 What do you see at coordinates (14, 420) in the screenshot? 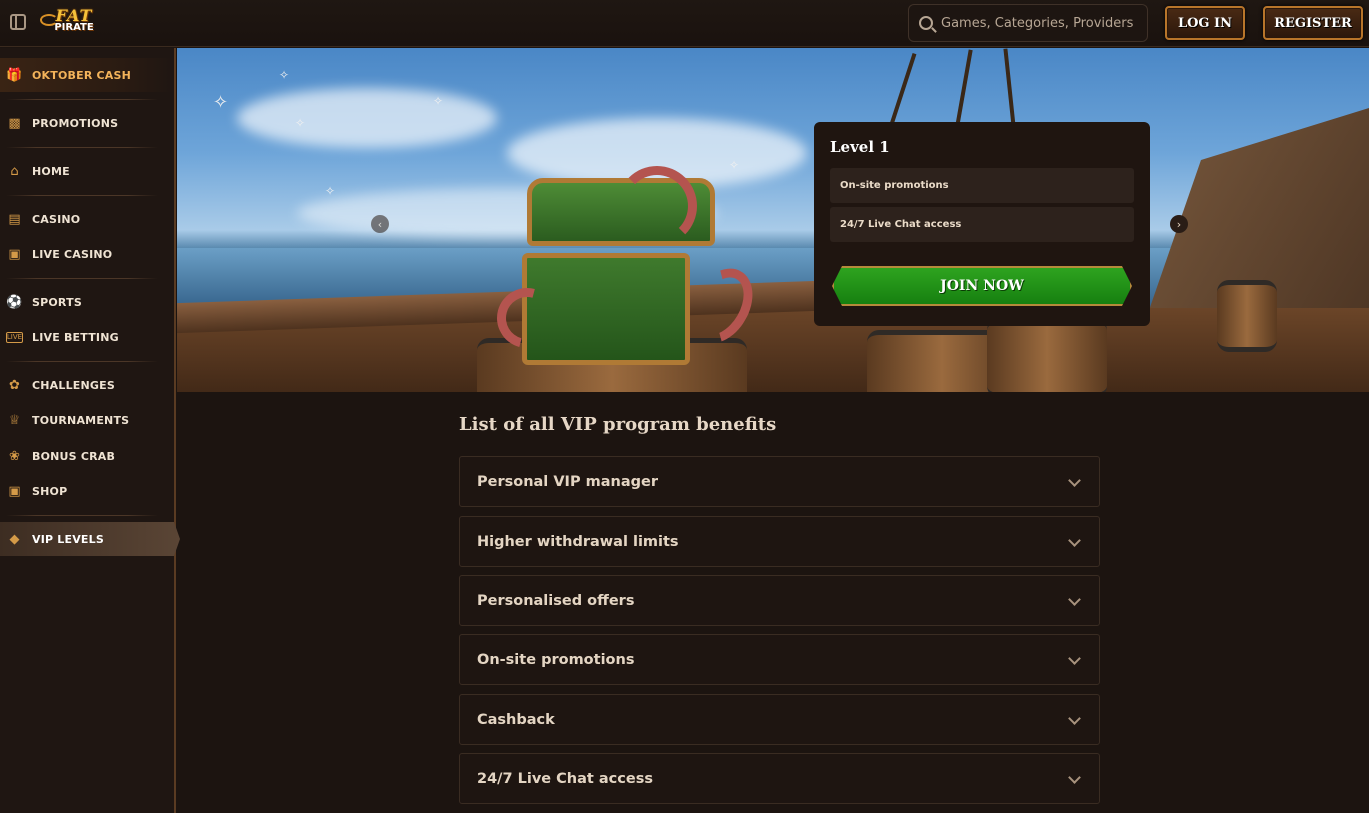
I see `trophy-icon: ♕` at bounding box center [14, 420].